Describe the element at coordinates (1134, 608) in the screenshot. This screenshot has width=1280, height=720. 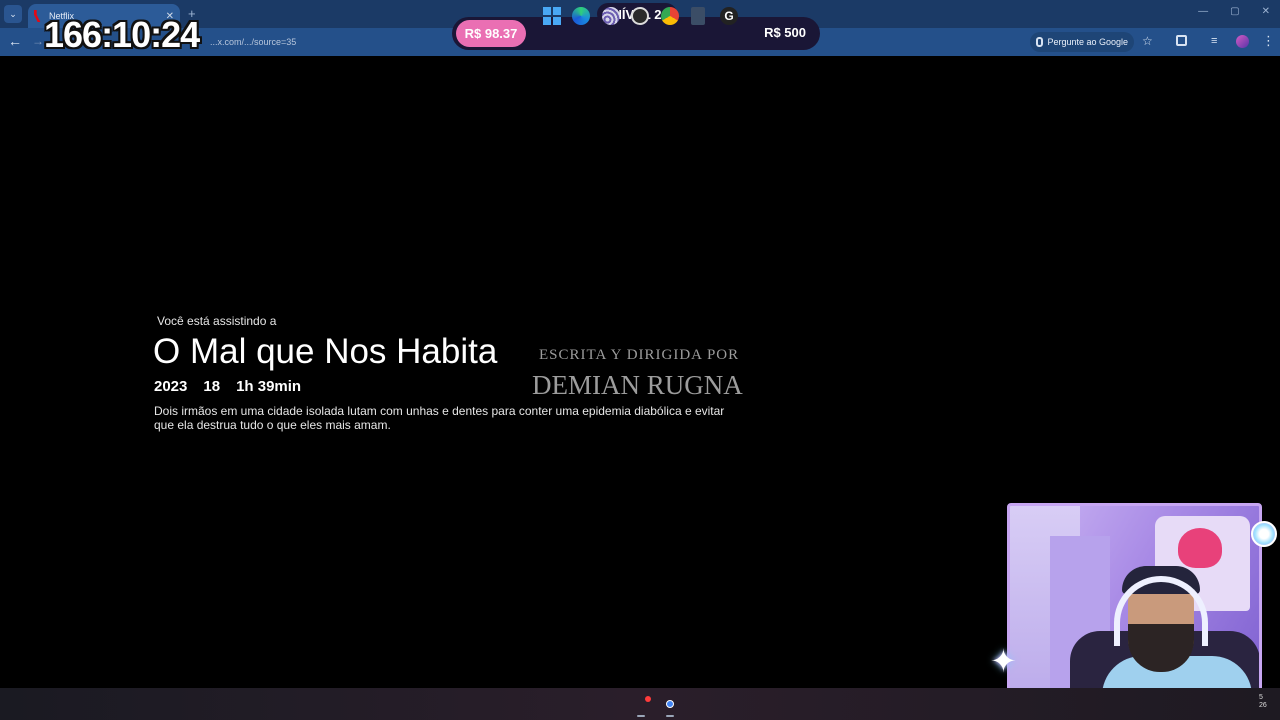
I see `streamer-webcam` at that location.